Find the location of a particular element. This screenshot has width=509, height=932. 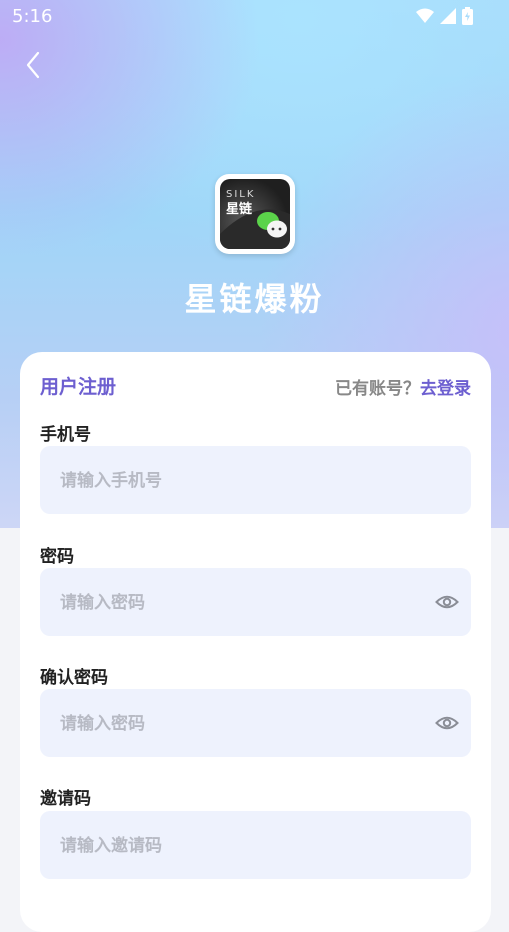

invite-code-field is located at coordinates (255, 846).